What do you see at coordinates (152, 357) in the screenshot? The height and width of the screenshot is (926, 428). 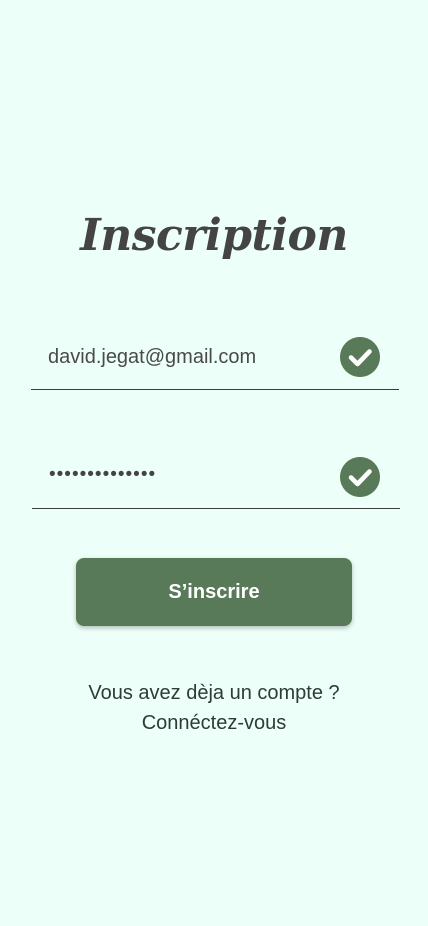 I see `email-value: david.jegat@gmail.com` at bounding box center [152, 357].